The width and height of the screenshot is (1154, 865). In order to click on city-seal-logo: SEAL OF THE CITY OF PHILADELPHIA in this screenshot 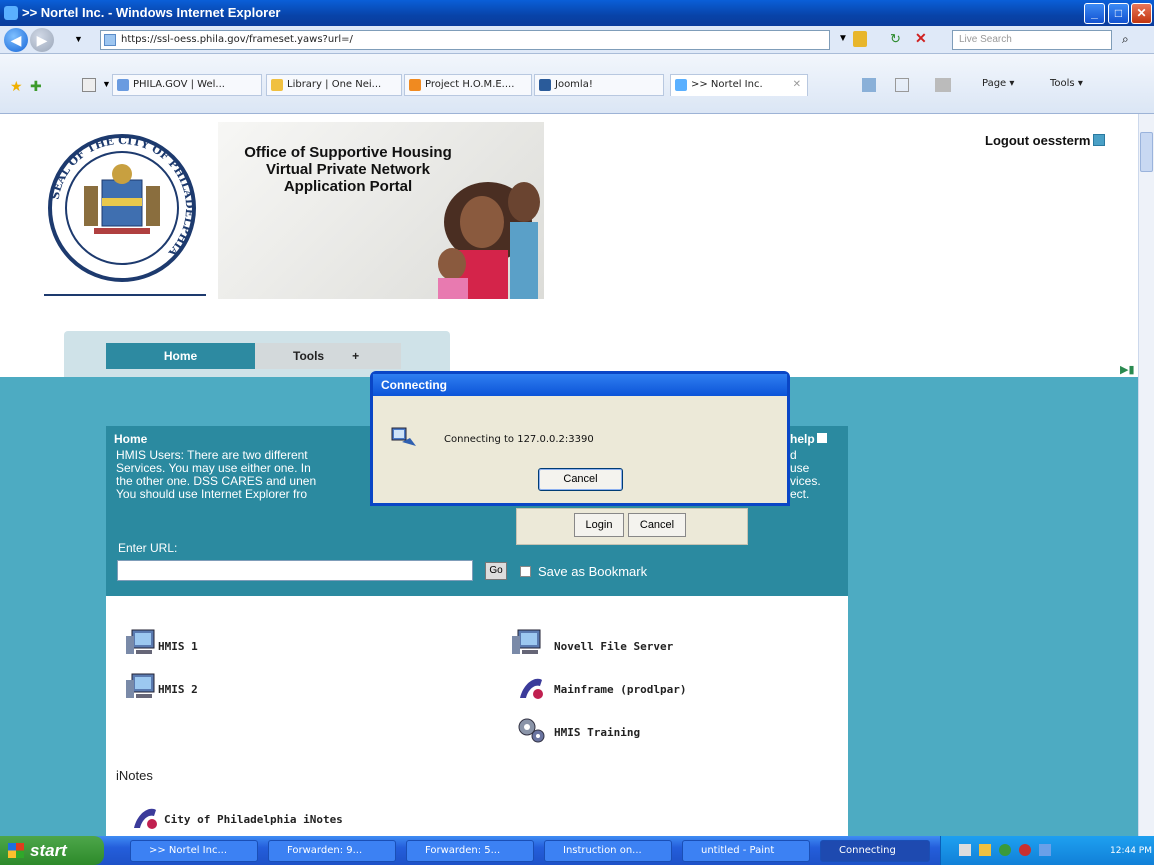, I will do `click(125, 210)`.